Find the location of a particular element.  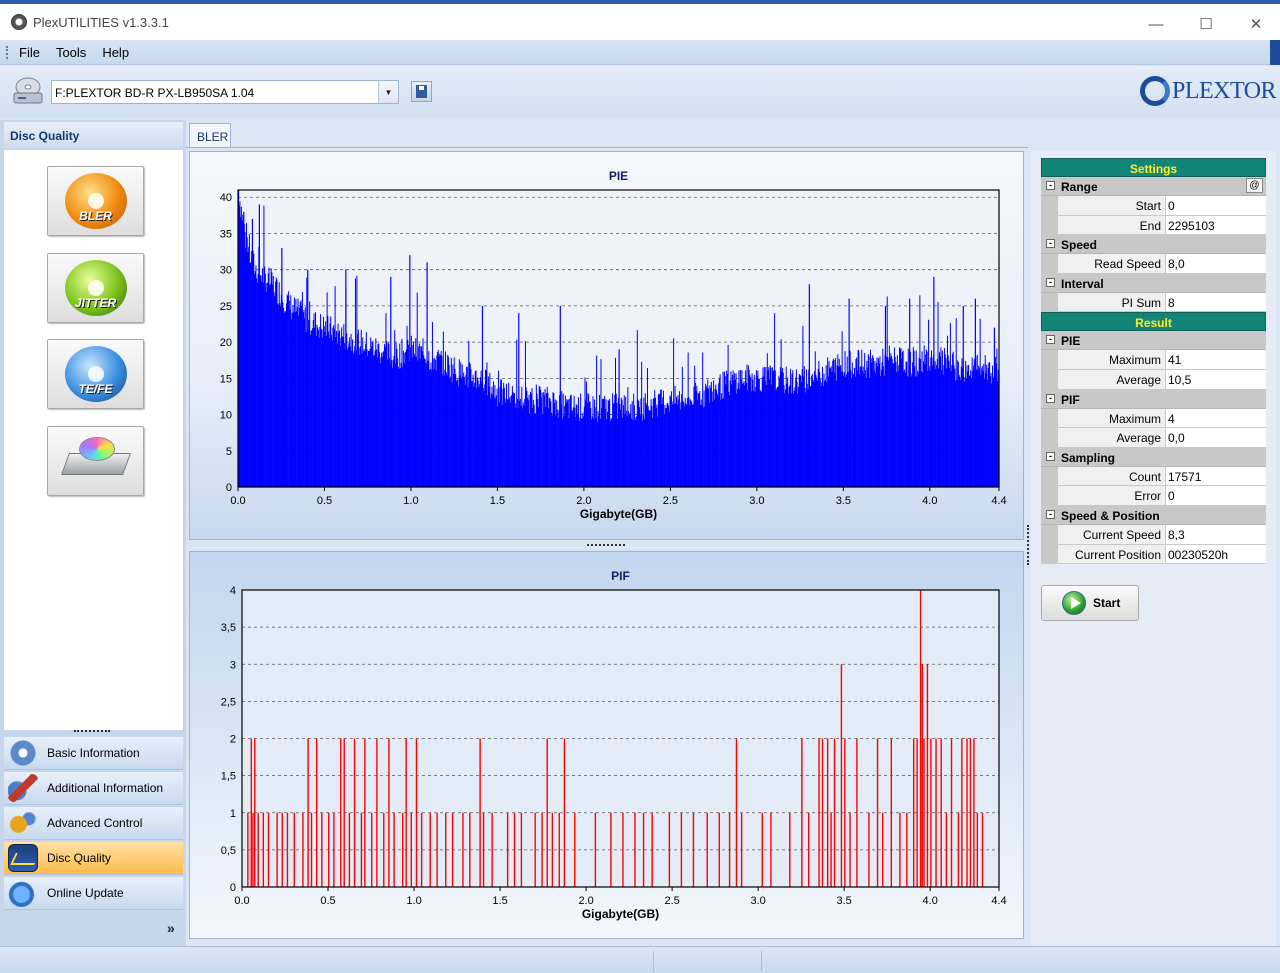

property-value: 00230520h is located at coordinates (1216, 554).